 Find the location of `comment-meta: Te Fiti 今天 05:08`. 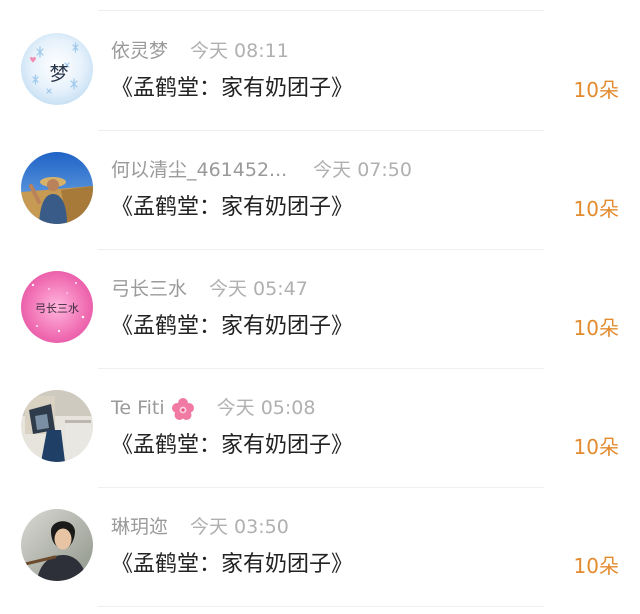

comment-meta: Te Fiti 今天 05:08 is located at coordinates (213, 408).